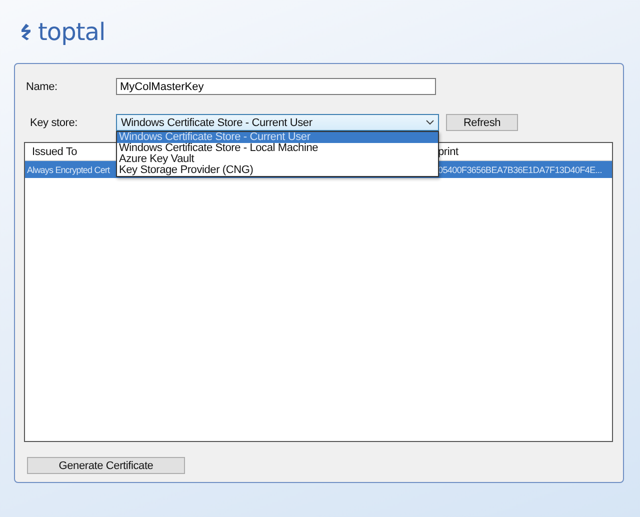 The width and height of the screenshot is (640, 517). What do you see at coordinates (54, 122) in the screenshot?
I see `key-store-label: Key store:` at bounding box center [54, 122].